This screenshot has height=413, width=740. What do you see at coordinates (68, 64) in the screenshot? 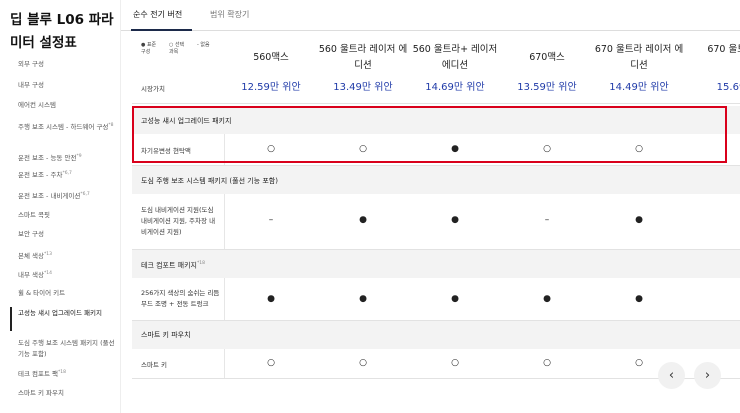
I see `sidebar-item-exterior: 외부 구성` at bounding box center [68, 64].